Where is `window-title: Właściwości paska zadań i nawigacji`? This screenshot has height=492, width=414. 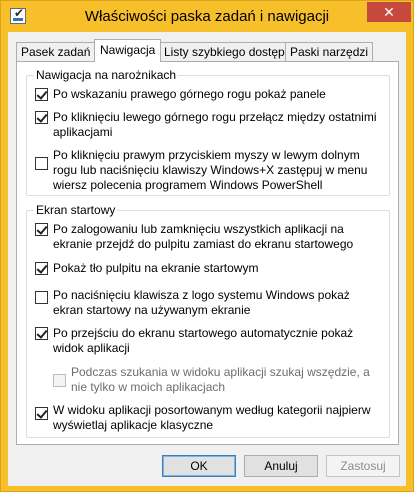
window-title: Właściwości paska zadań i nawigacji is located at coordinates (207, 16).